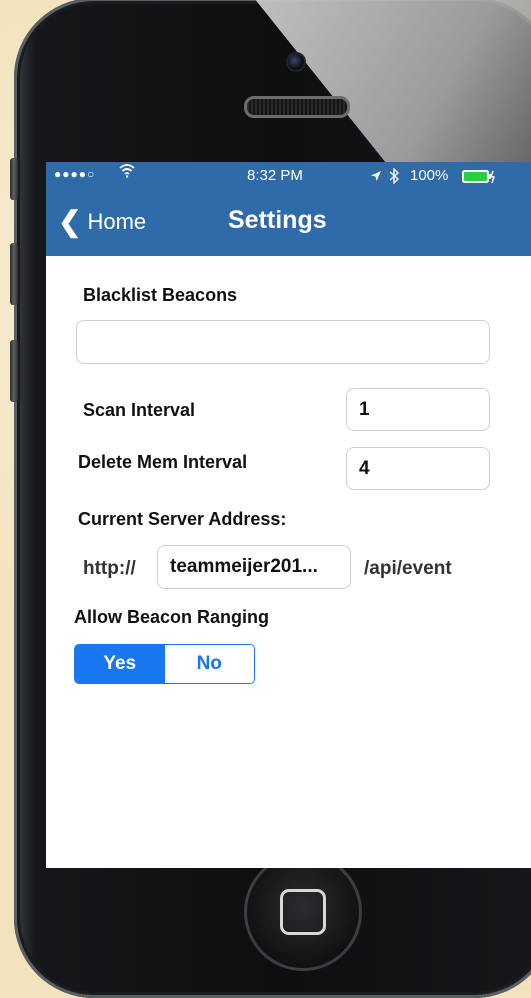 This screenshot has width=531, height=998. What do you see at coordinates (479, 179) in the screenshot?
I see `battery-charging-icon` at bounding box center [479, 179].